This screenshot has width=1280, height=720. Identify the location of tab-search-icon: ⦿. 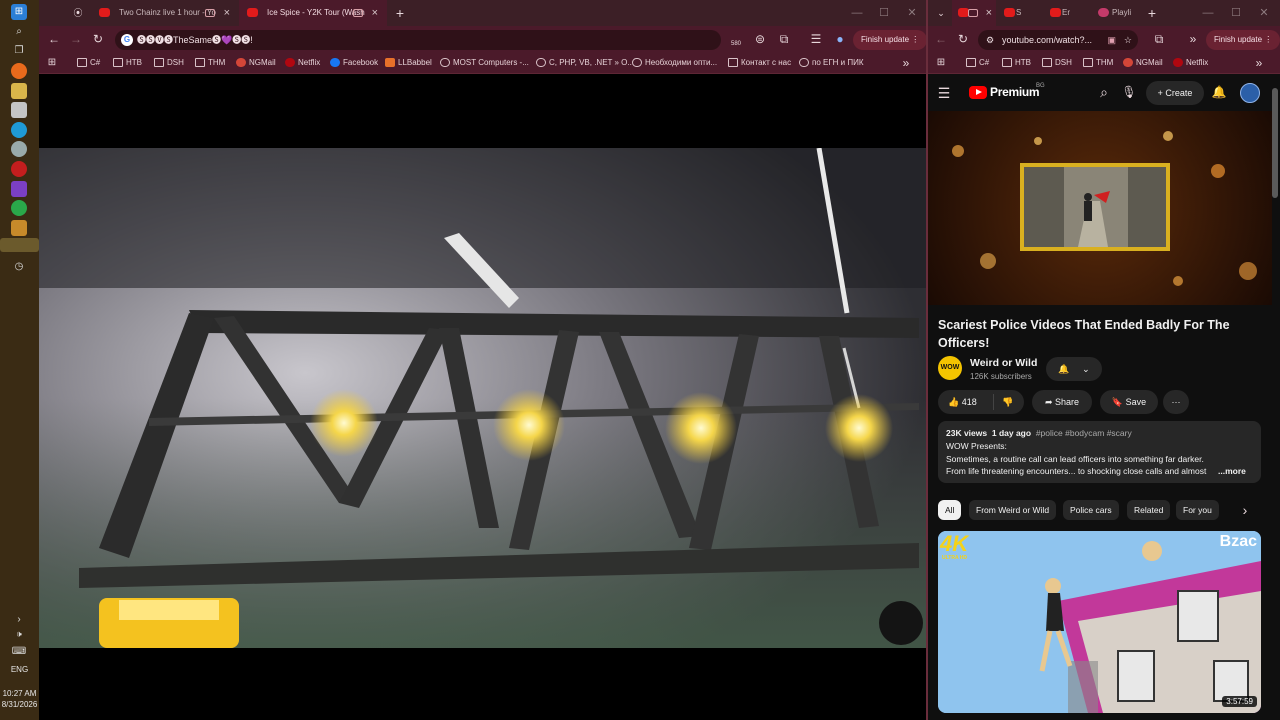
(78, 13).